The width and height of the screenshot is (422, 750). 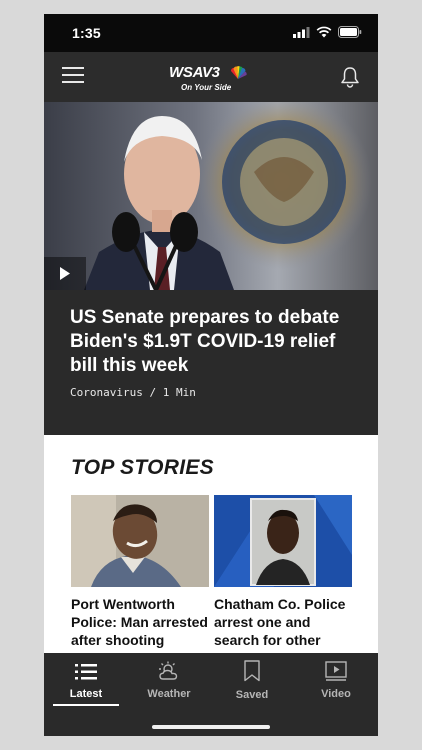 I want to click on play-icon, so click(x=65, y=273).